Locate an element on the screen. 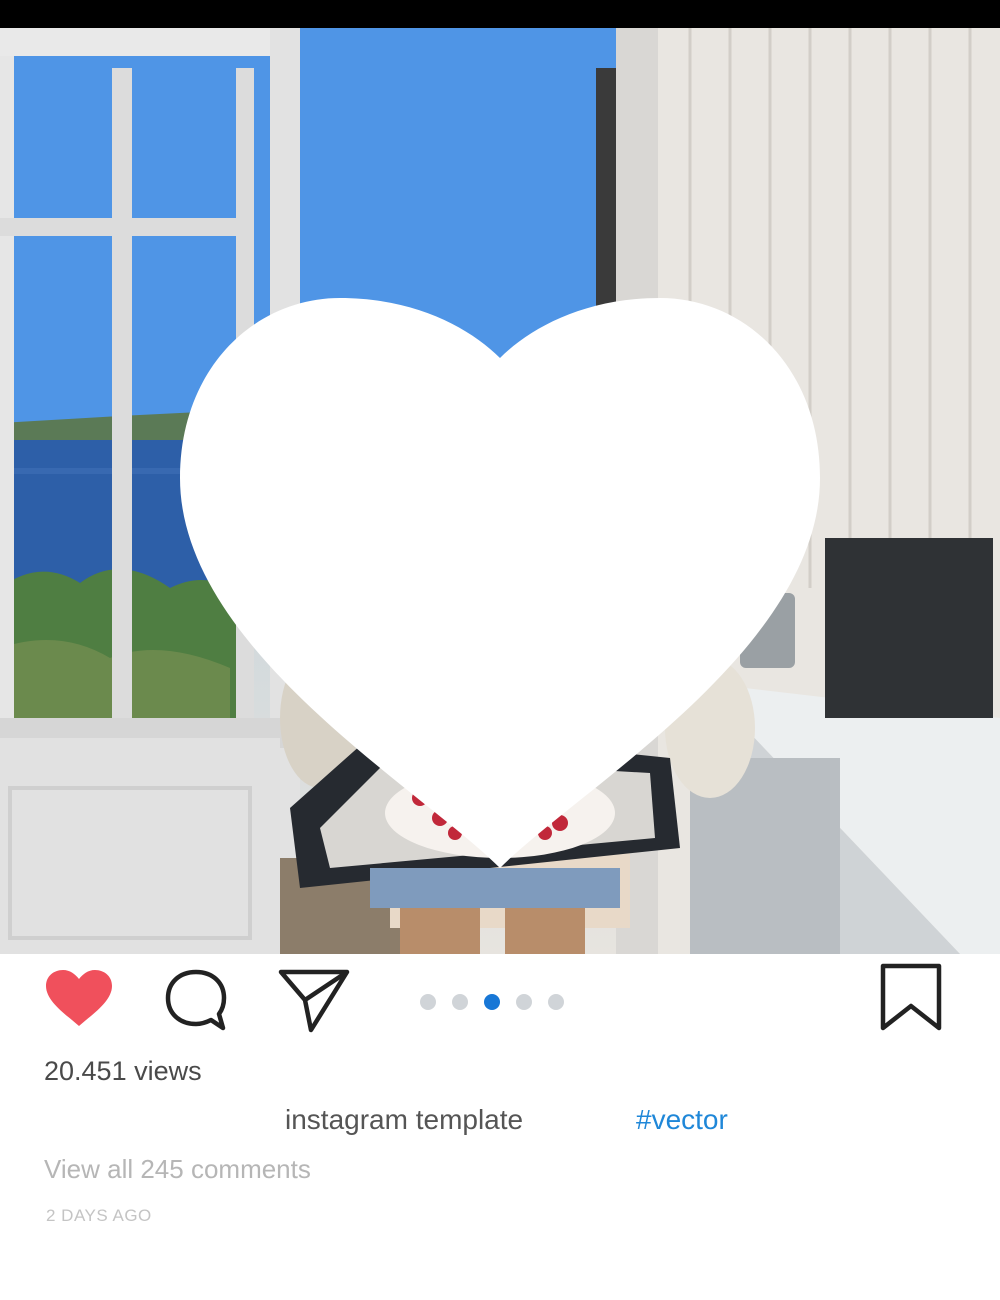 Image resolution: width=1000 pixels, height=1300 pixels. post-timestamp: 2 DAYS AGO is located at coordinates (99, 1215).